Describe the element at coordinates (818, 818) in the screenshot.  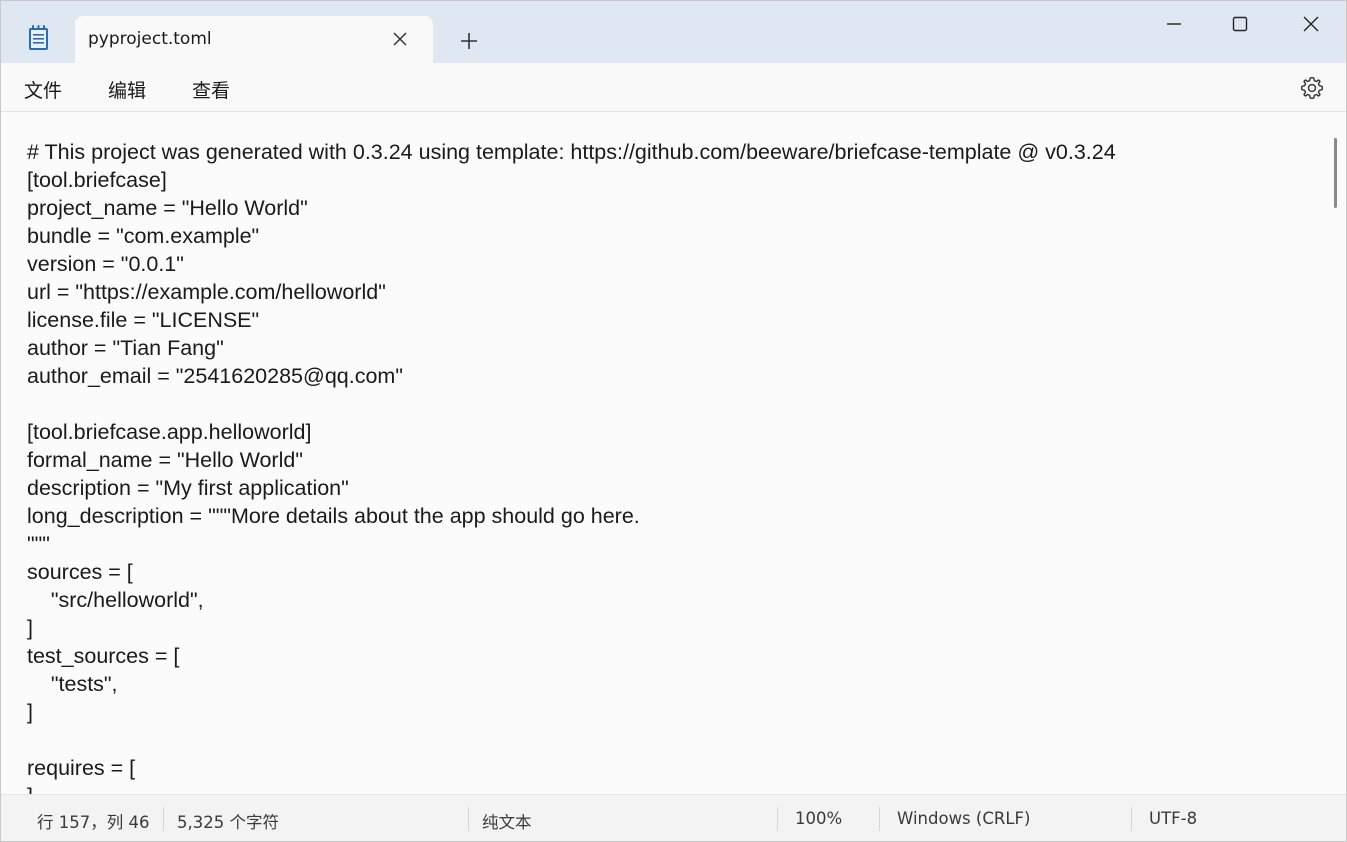
I see `status-zoom: 100%` at that location.